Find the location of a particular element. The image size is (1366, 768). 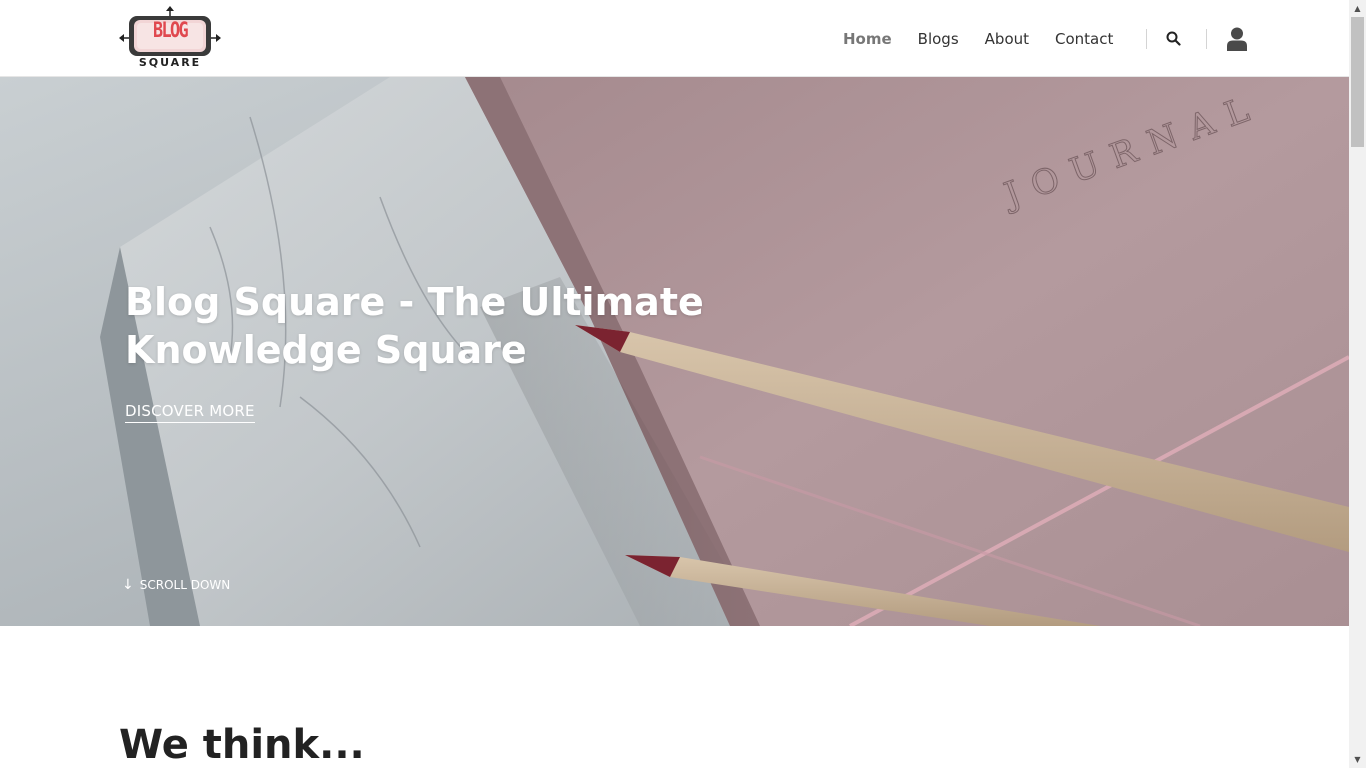

arrow-down-icon: ↓ is located at coordinates (128, 585).